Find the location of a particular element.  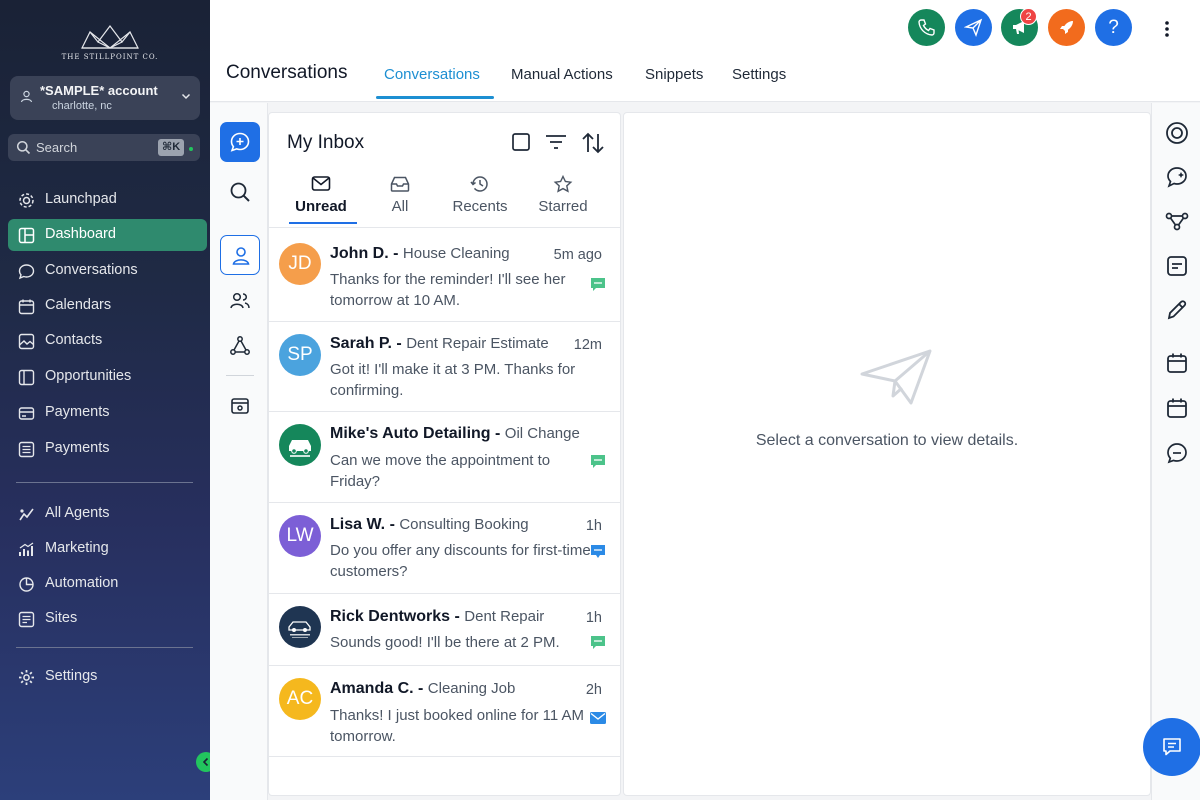

sidebar-item-payments: Payments is located at coordinates (107, 413).